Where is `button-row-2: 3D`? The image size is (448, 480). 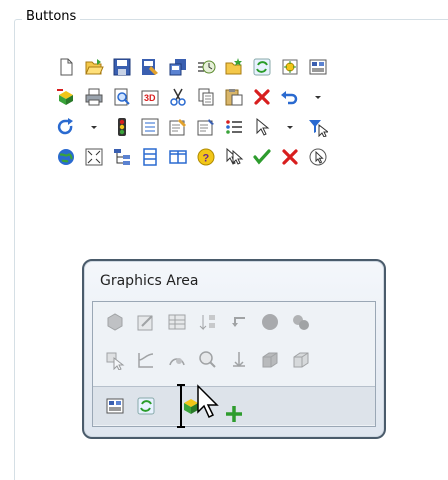 button-row-2: 3D is located at coordinates (192, 97).